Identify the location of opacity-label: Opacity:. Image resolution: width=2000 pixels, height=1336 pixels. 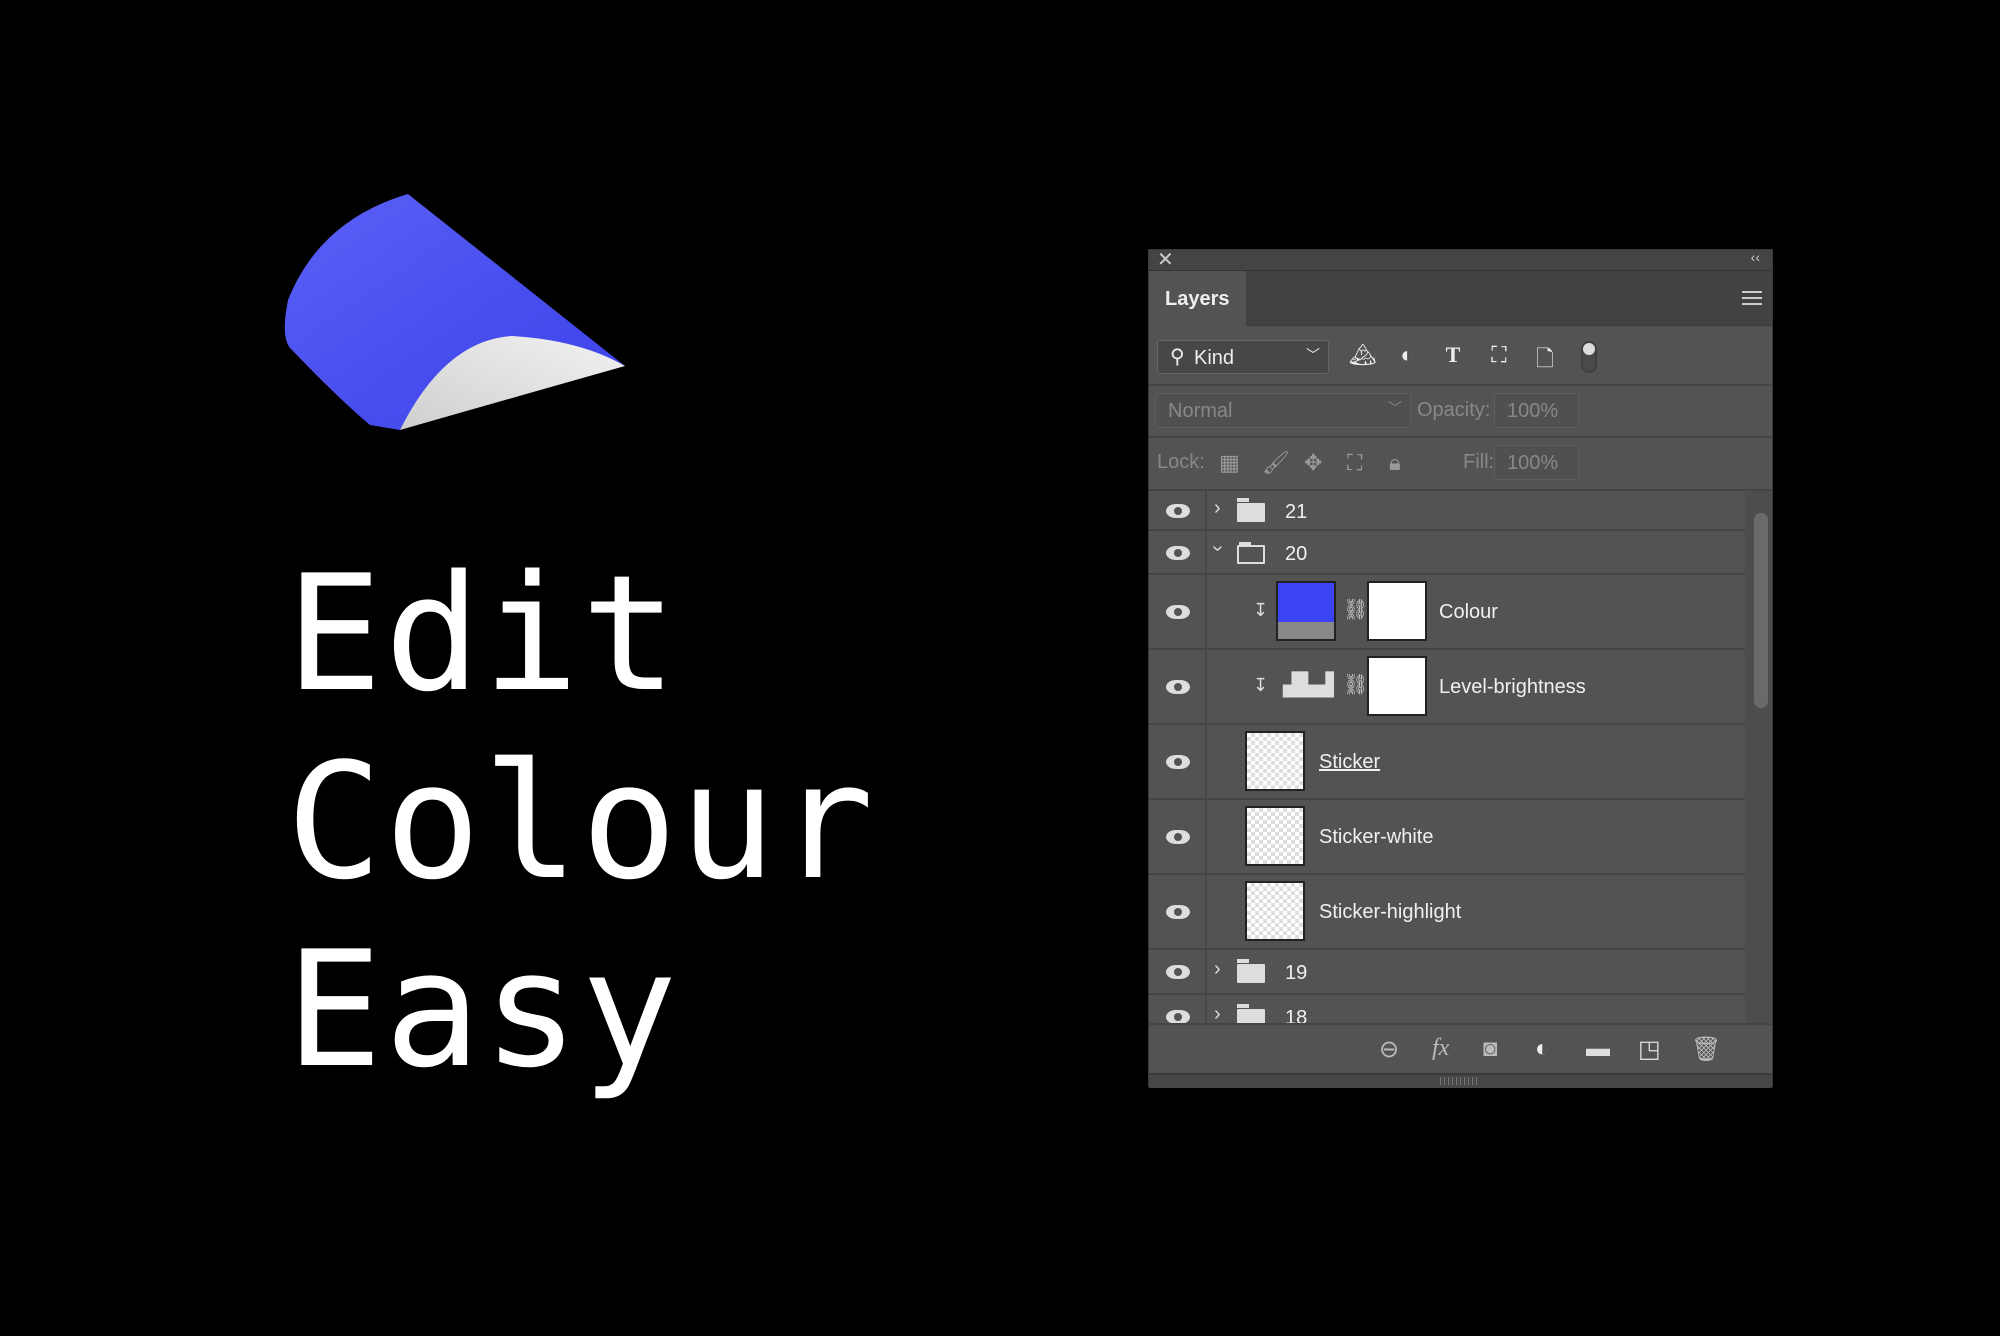
(1454, 410).